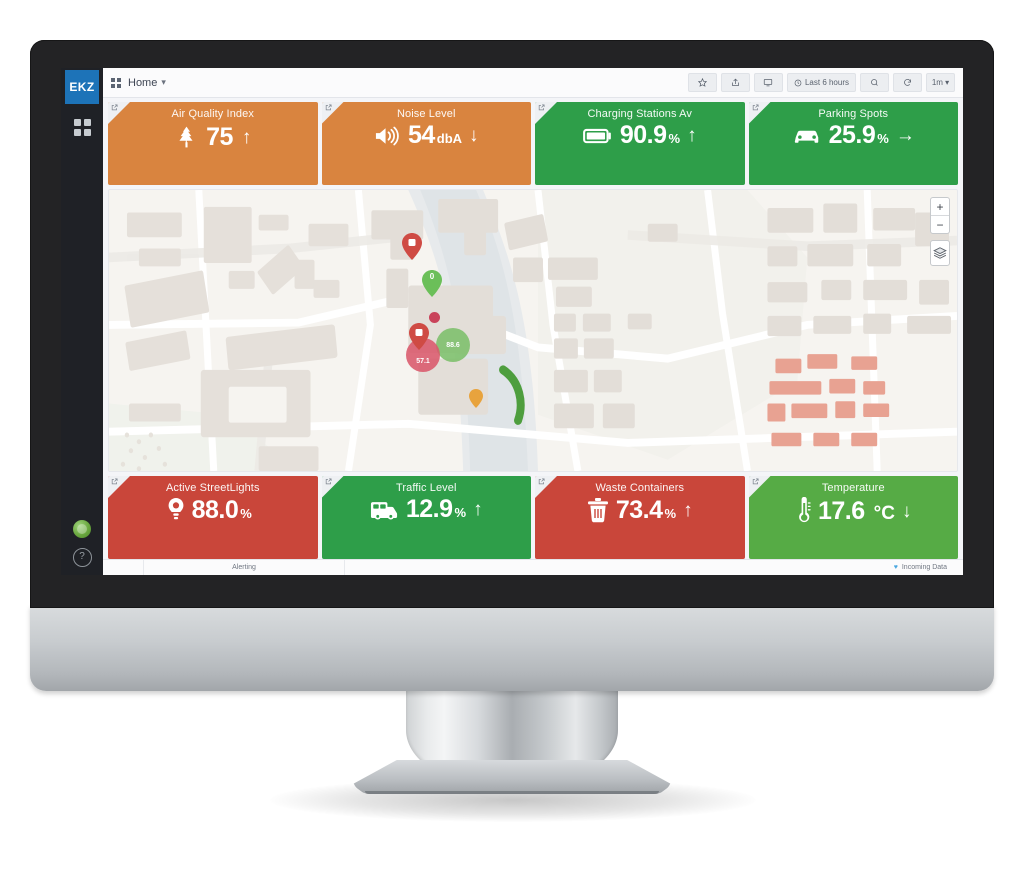  Describe the element at coordinates (387, 136) in the screenshot. I see `volume-icon` at that location.